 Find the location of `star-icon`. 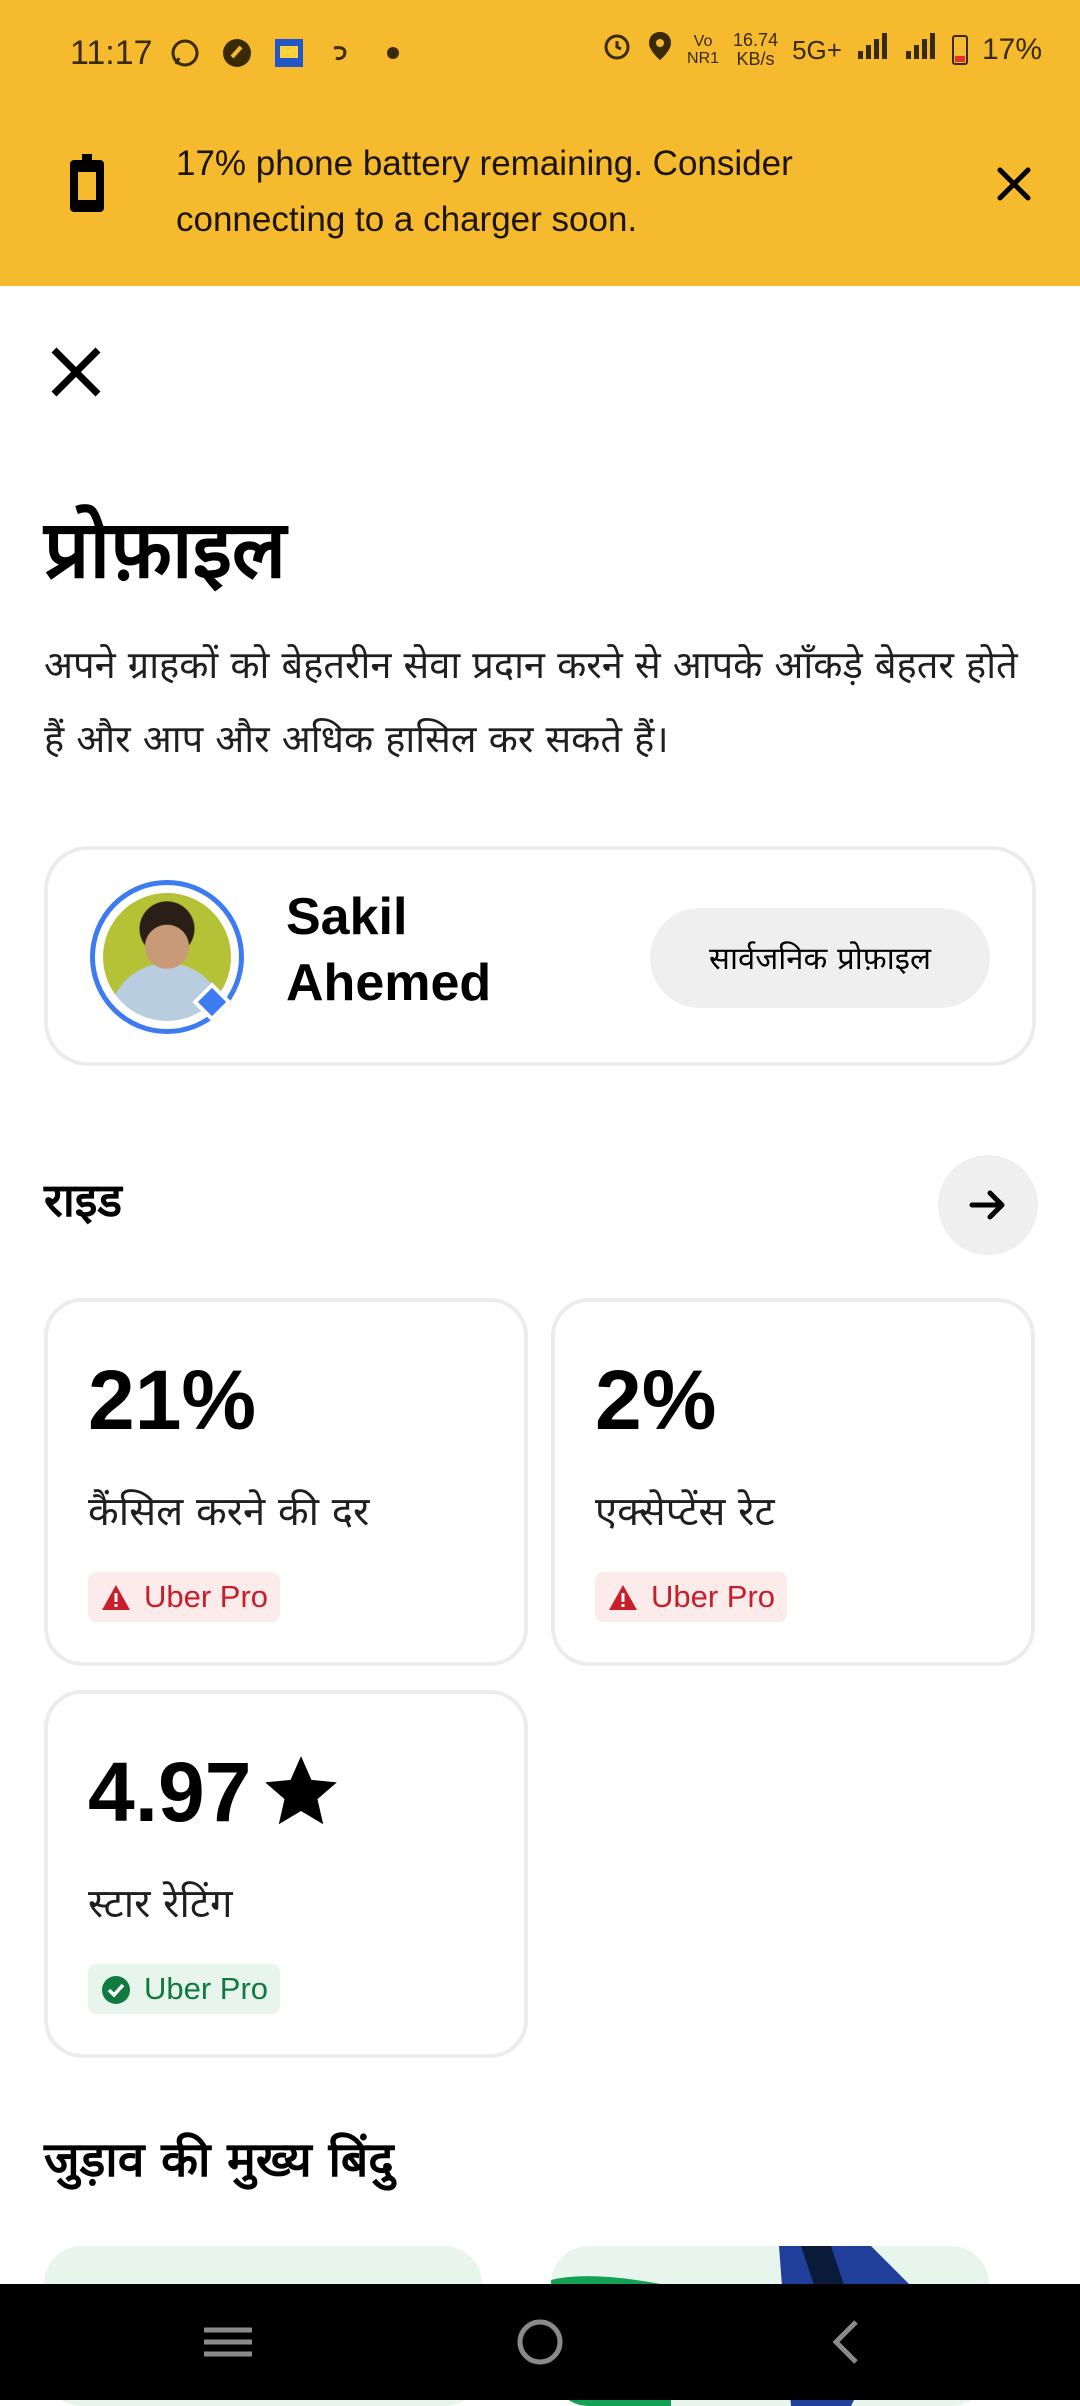

star-icon is located at coordinates (300, 1790).